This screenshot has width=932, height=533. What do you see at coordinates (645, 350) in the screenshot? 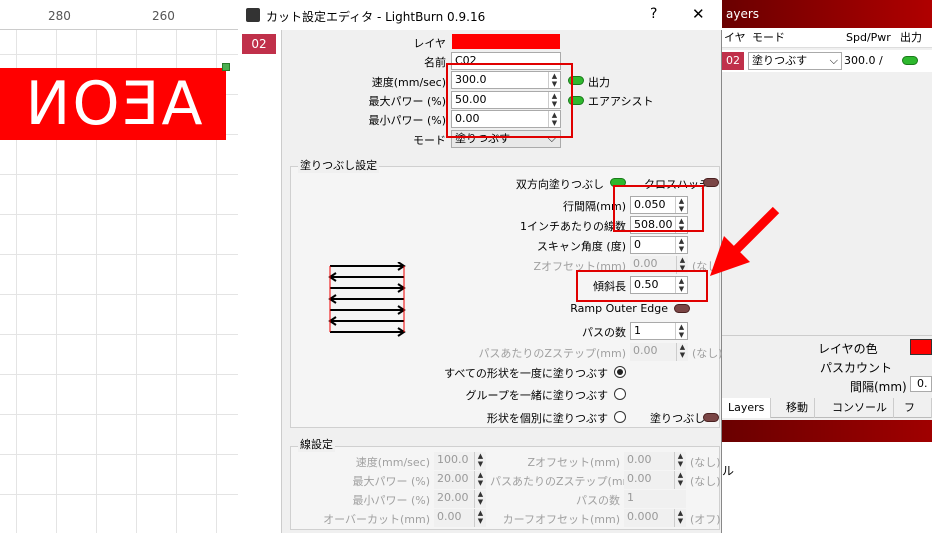
I see `z-step-value: 0.00` at bounding box center [645, 350].